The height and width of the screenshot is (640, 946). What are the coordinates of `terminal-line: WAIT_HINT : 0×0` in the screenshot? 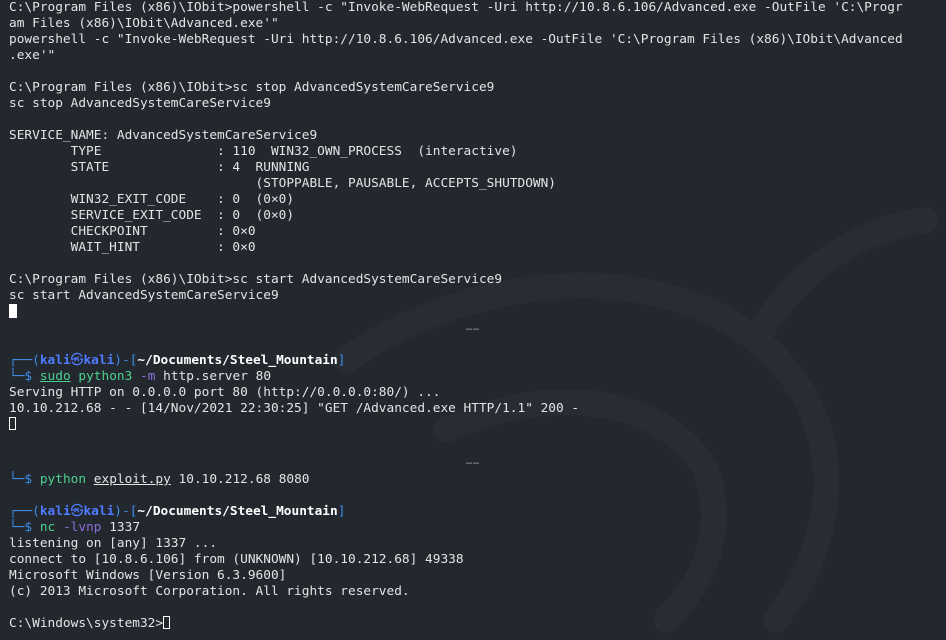 It's located at (132, 247).